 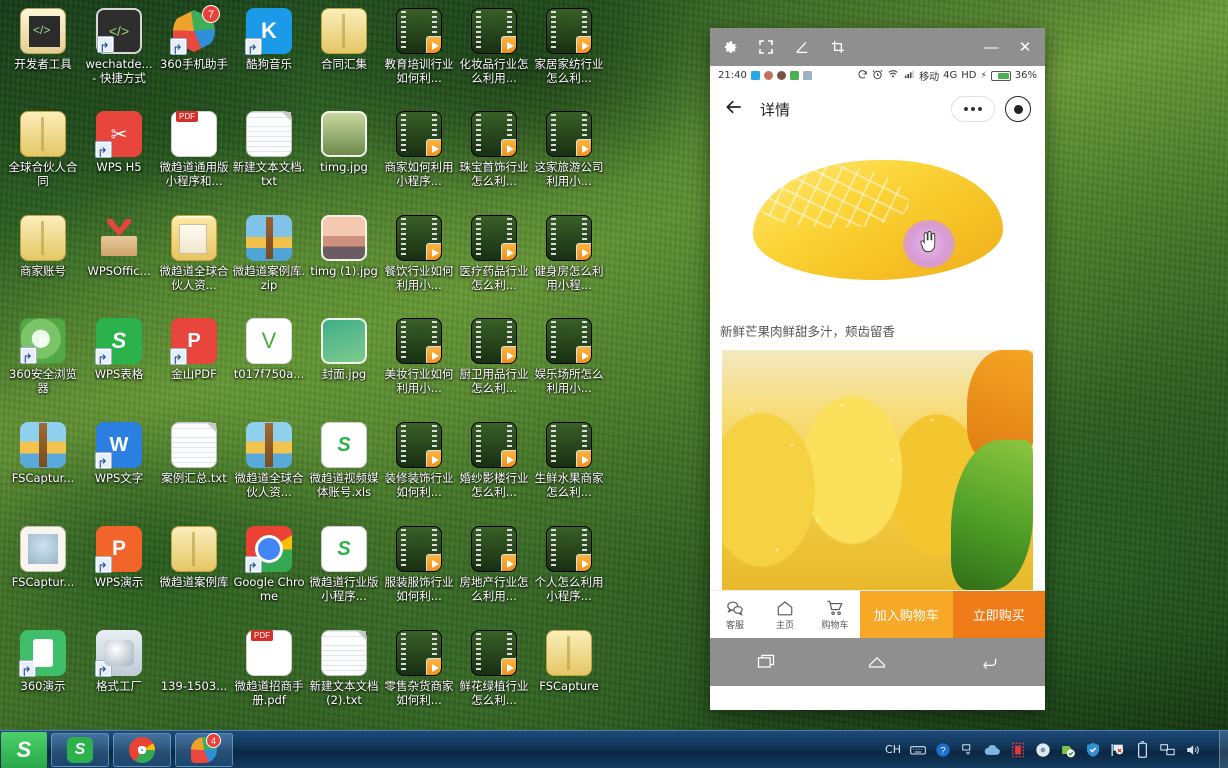 I want to click on desktop-icon: FSCapture, so click(x=569, y=662).